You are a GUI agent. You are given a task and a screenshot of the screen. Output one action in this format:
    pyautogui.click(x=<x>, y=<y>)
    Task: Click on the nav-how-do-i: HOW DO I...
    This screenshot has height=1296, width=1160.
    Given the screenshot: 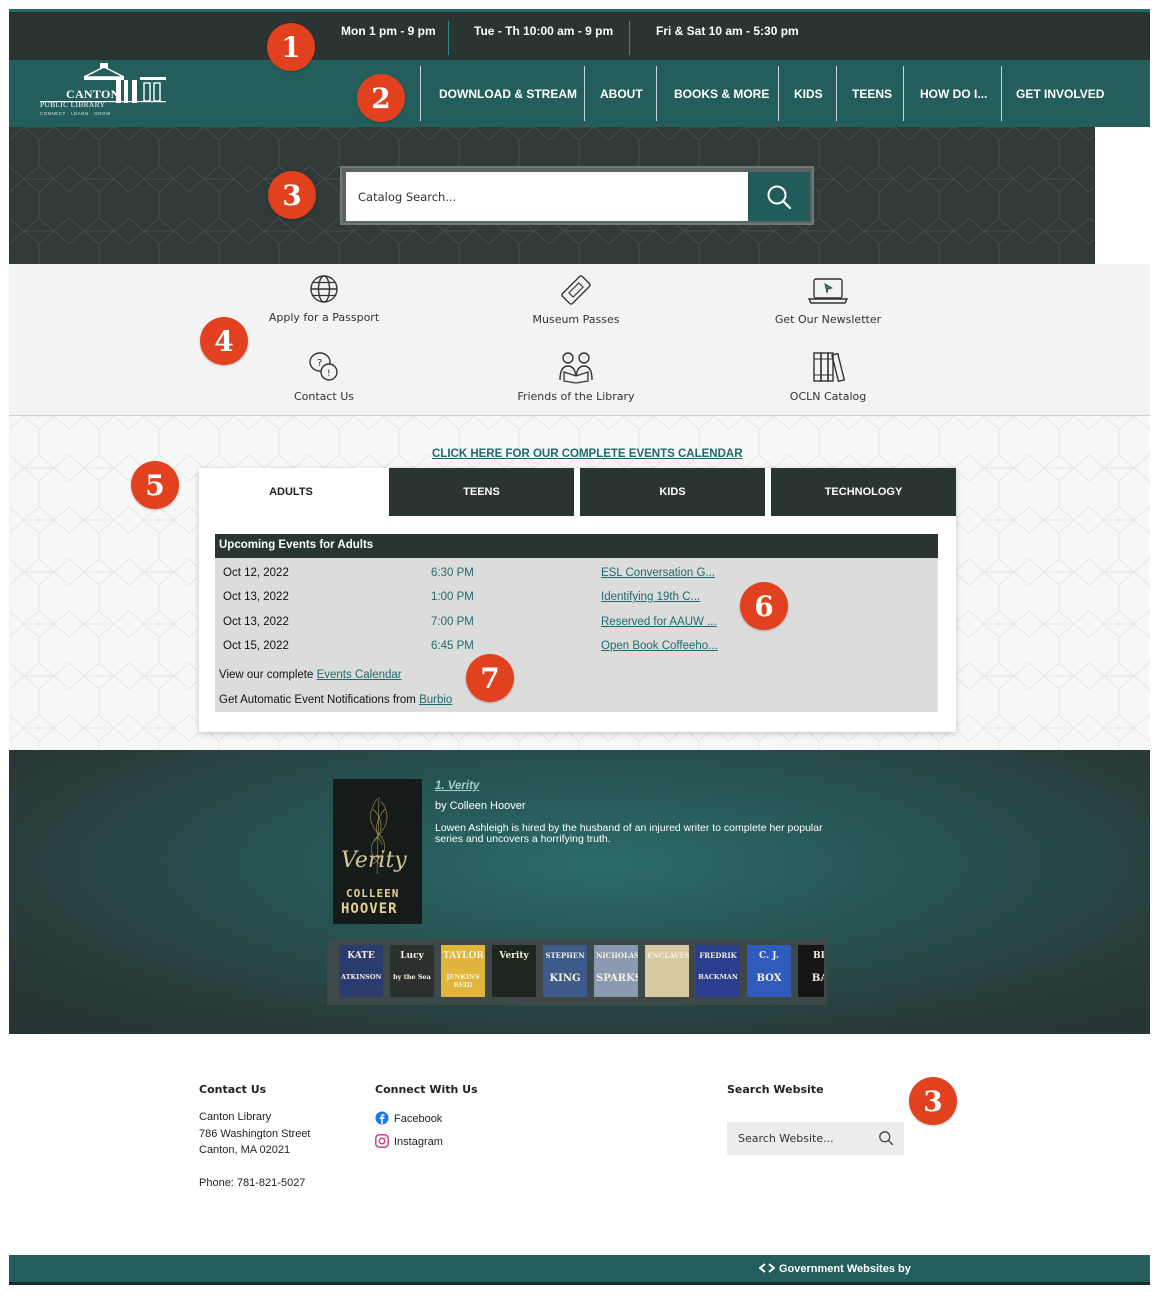 What is the action you would take?
    pyautogui.click(x=953, y=93)
    